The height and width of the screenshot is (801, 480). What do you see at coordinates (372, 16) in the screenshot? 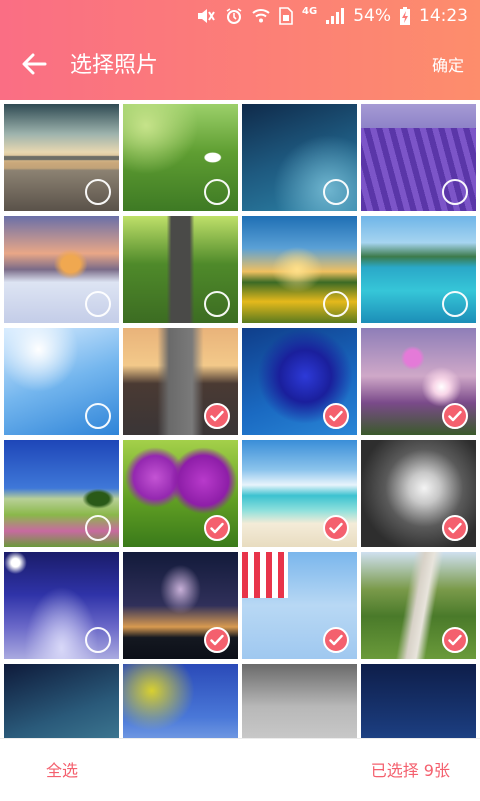
I see `battery-percent: 54%` at bounding box center [372, 16].